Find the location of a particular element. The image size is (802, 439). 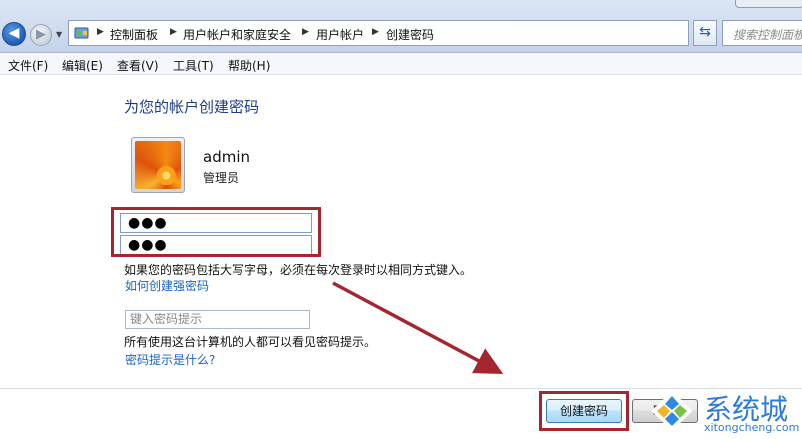

breadcrumb-create-password: 创建密码 is located at coordinates (410, 34).